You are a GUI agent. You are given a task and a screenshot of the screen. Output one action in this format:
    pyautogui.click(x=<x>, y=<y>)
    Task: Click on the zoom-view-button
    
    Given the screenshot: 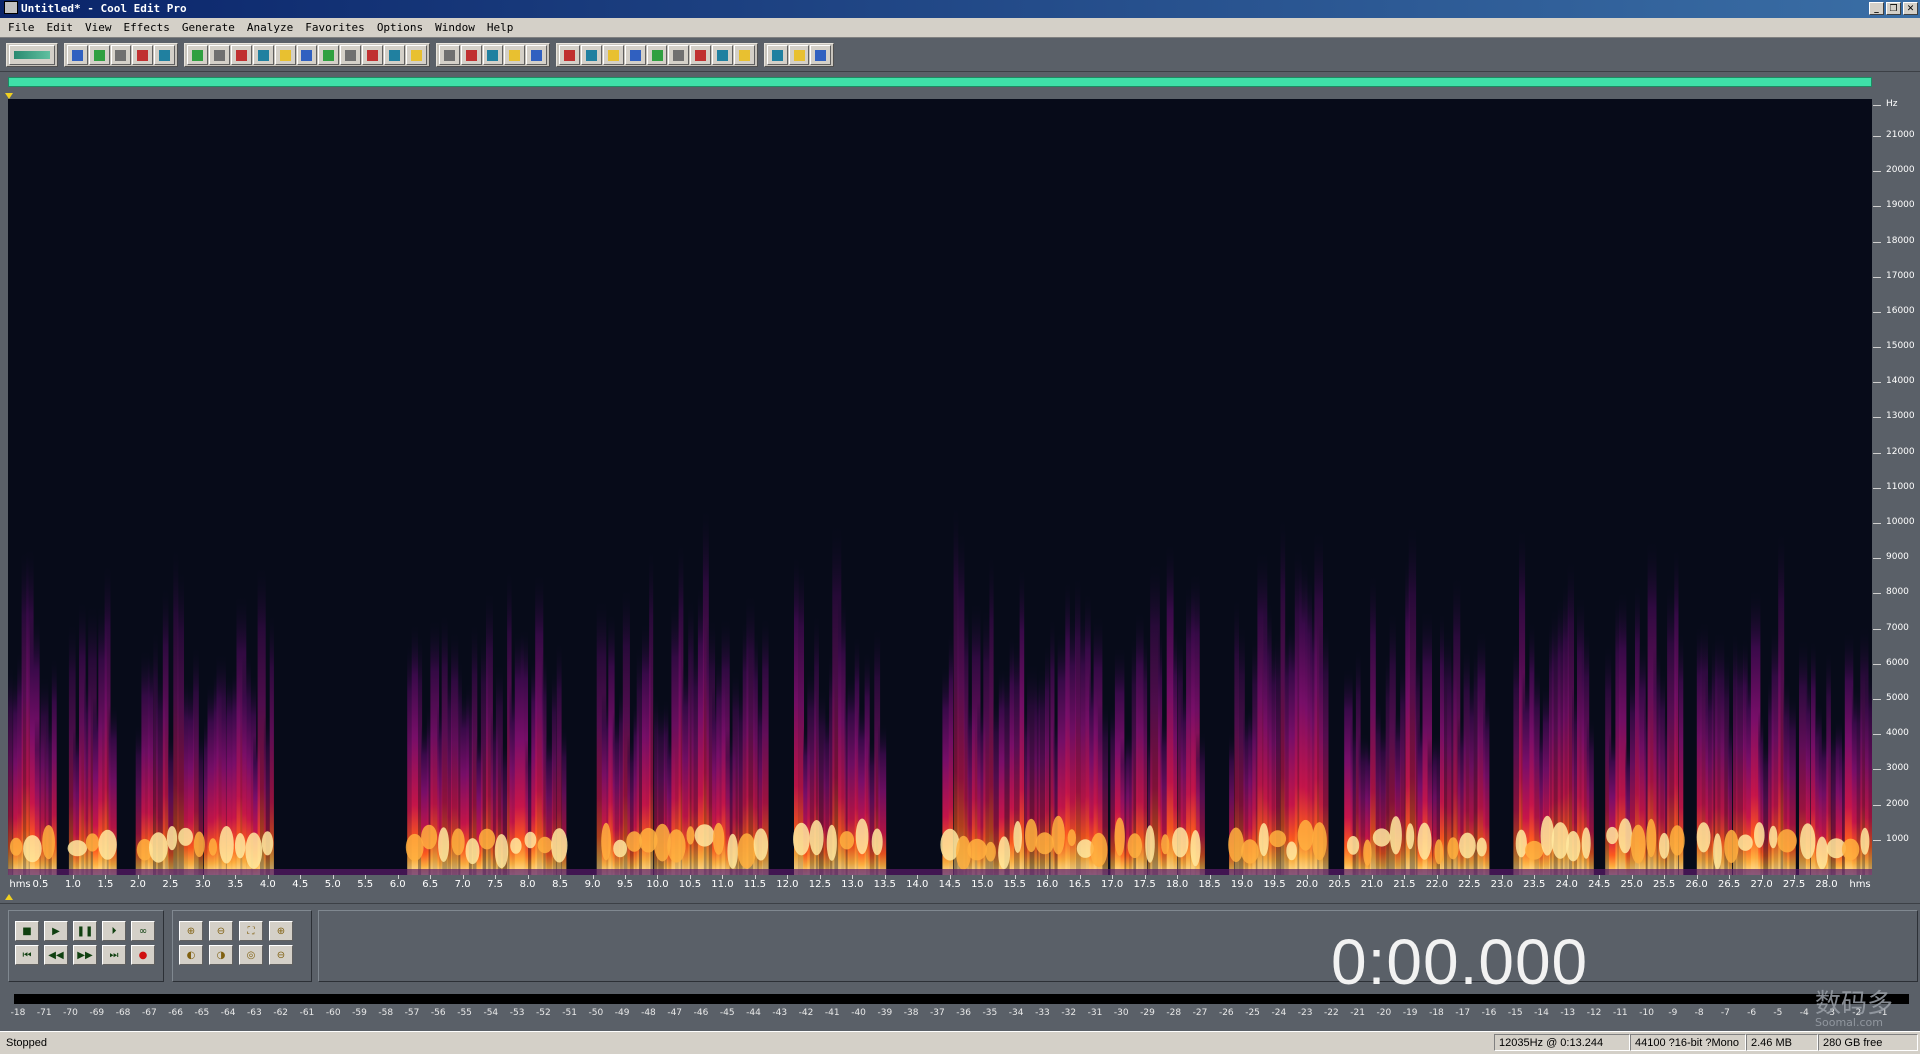 What is the action you would take?
    pyautogui.click(x=657, y=55)
    